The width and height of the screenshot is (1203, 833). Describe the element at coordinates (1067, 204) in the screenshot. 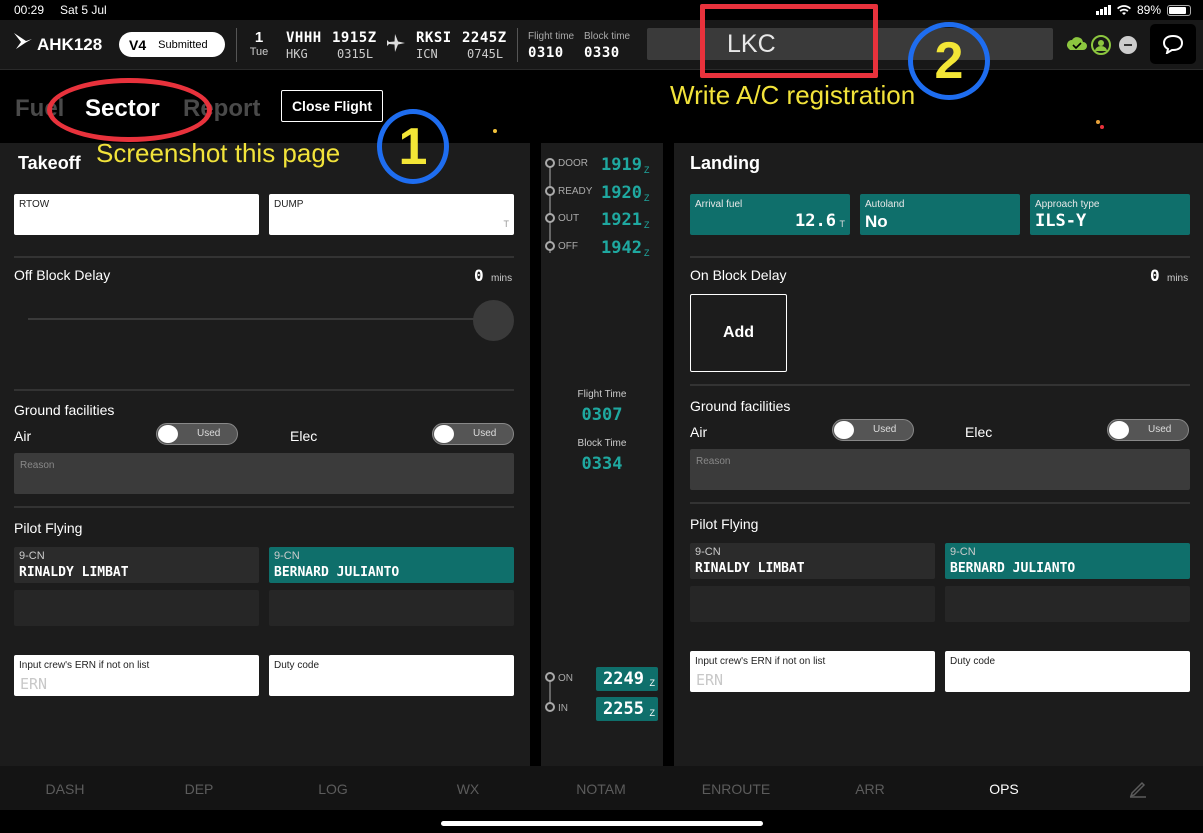

I see `approach-type-label: Approach type` at that location.